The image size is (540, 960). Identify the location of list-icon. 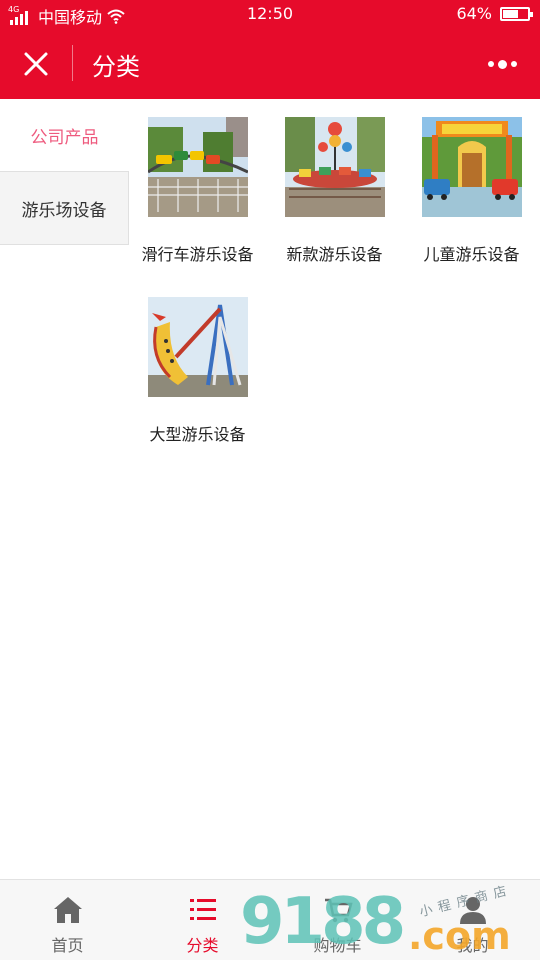
(202, 909).